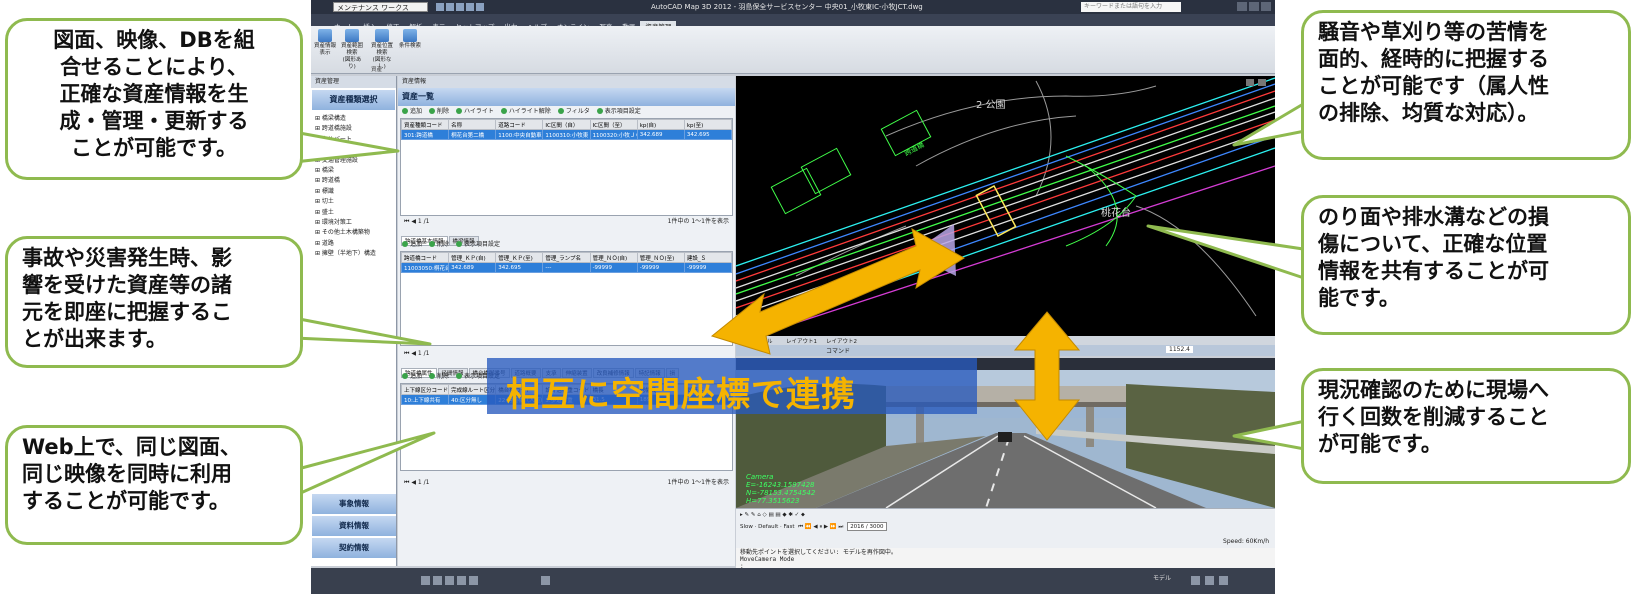 This screenshot has width=1637, height=594. I want to click on column-header: 上下線区分コード, so click(425, 389).